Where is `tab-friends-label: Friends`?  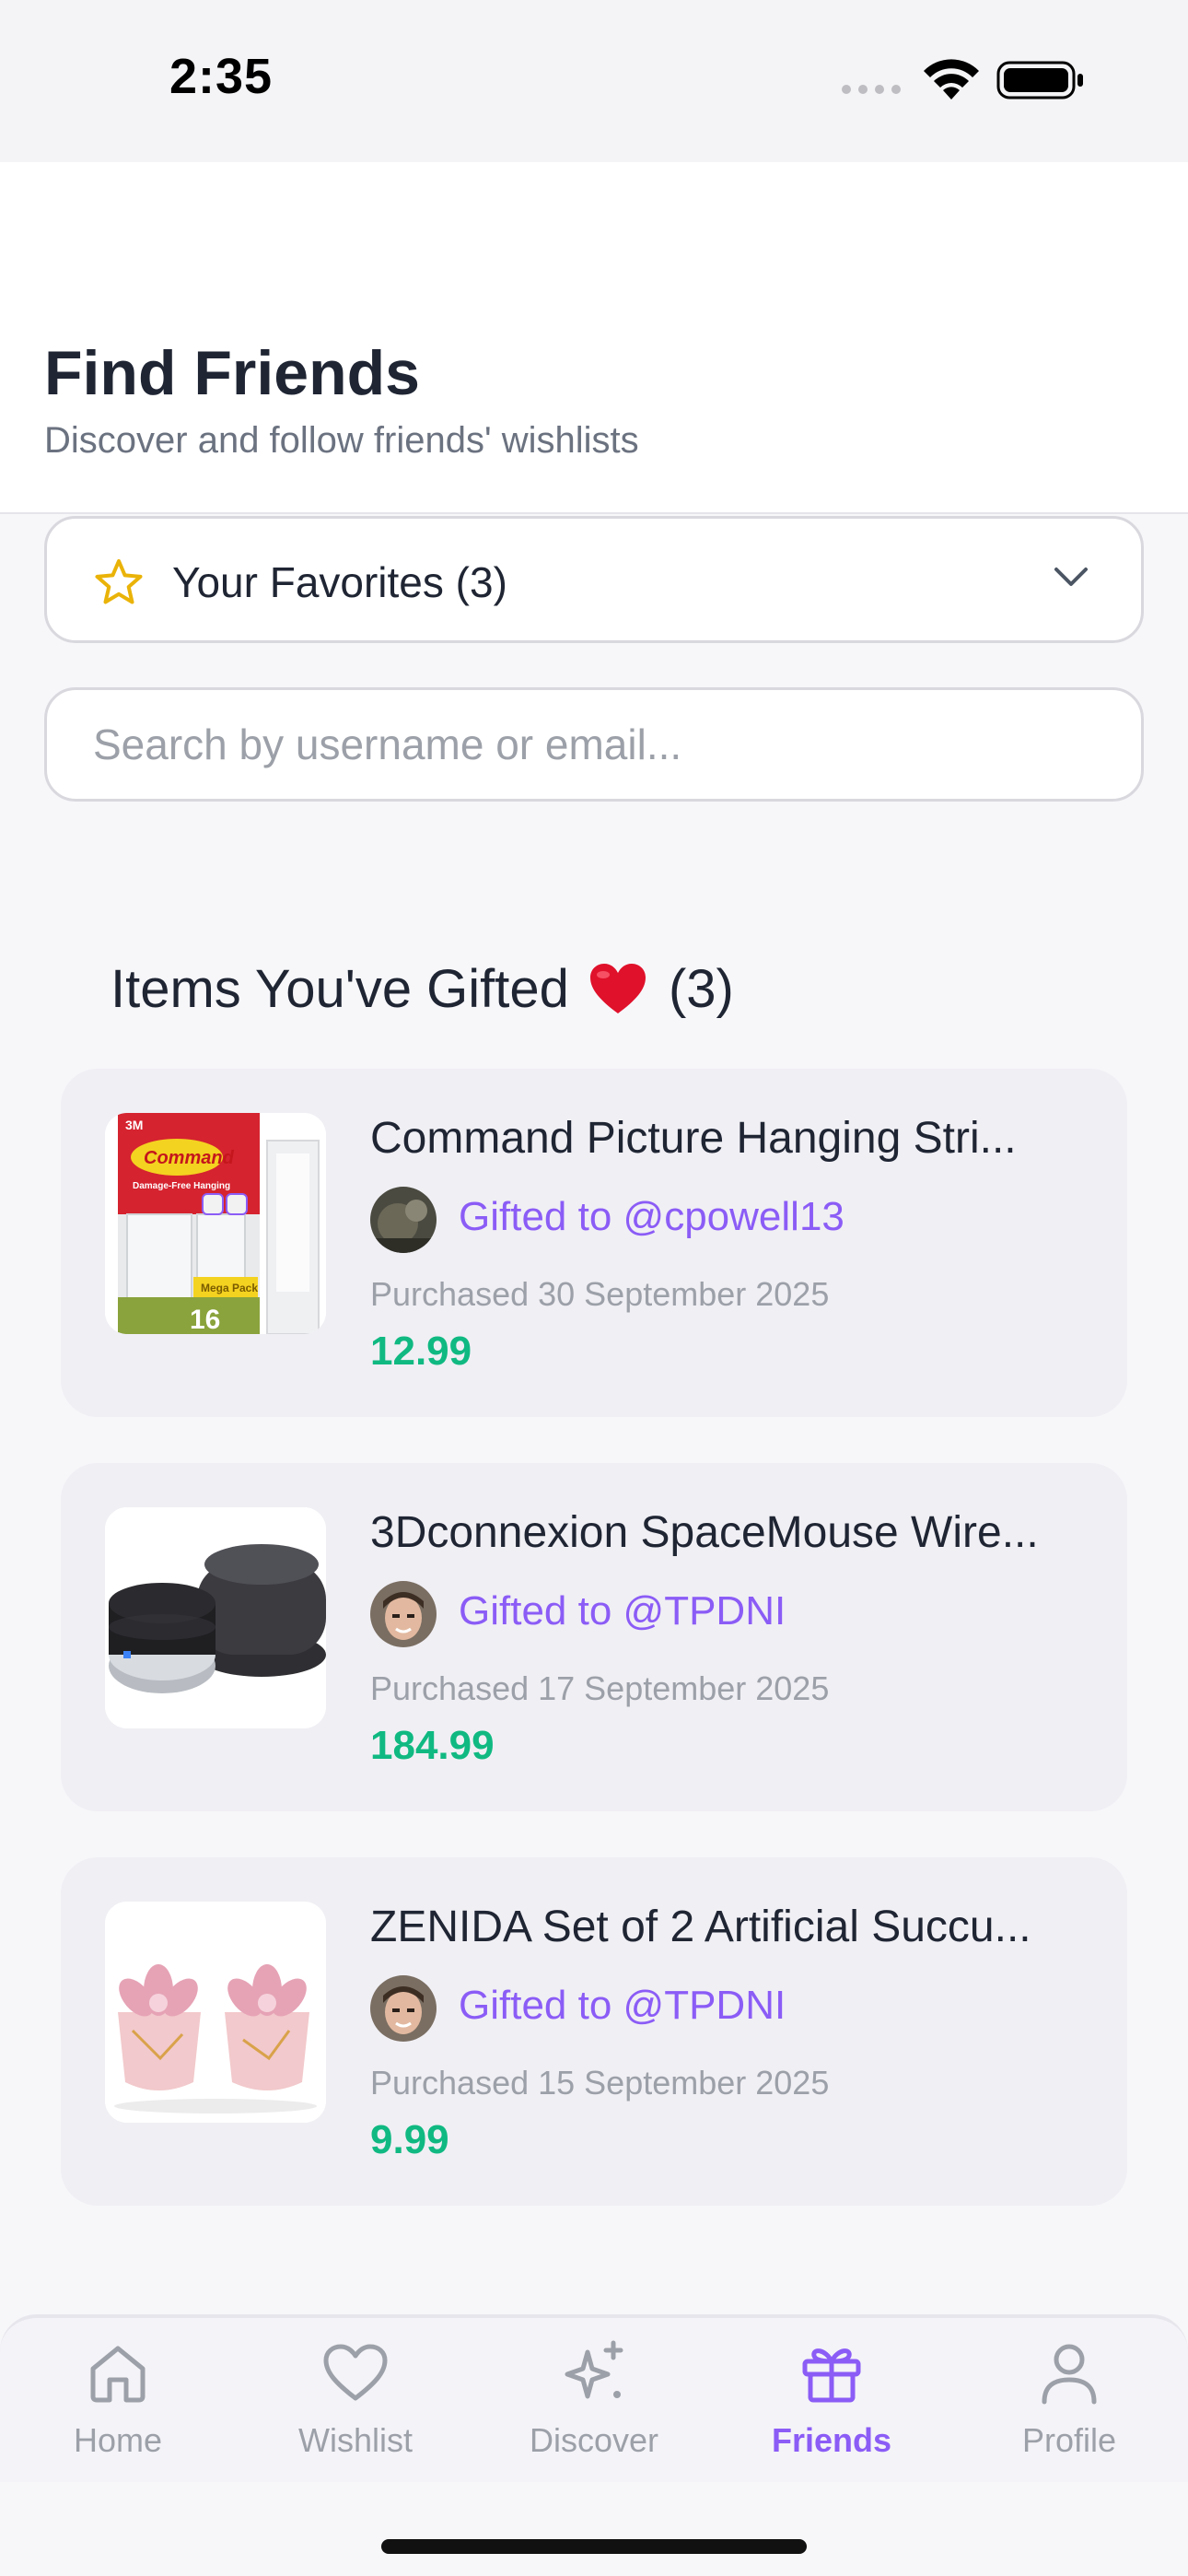
tab-friends-label: Friends is located at coordinates (831, 2440).